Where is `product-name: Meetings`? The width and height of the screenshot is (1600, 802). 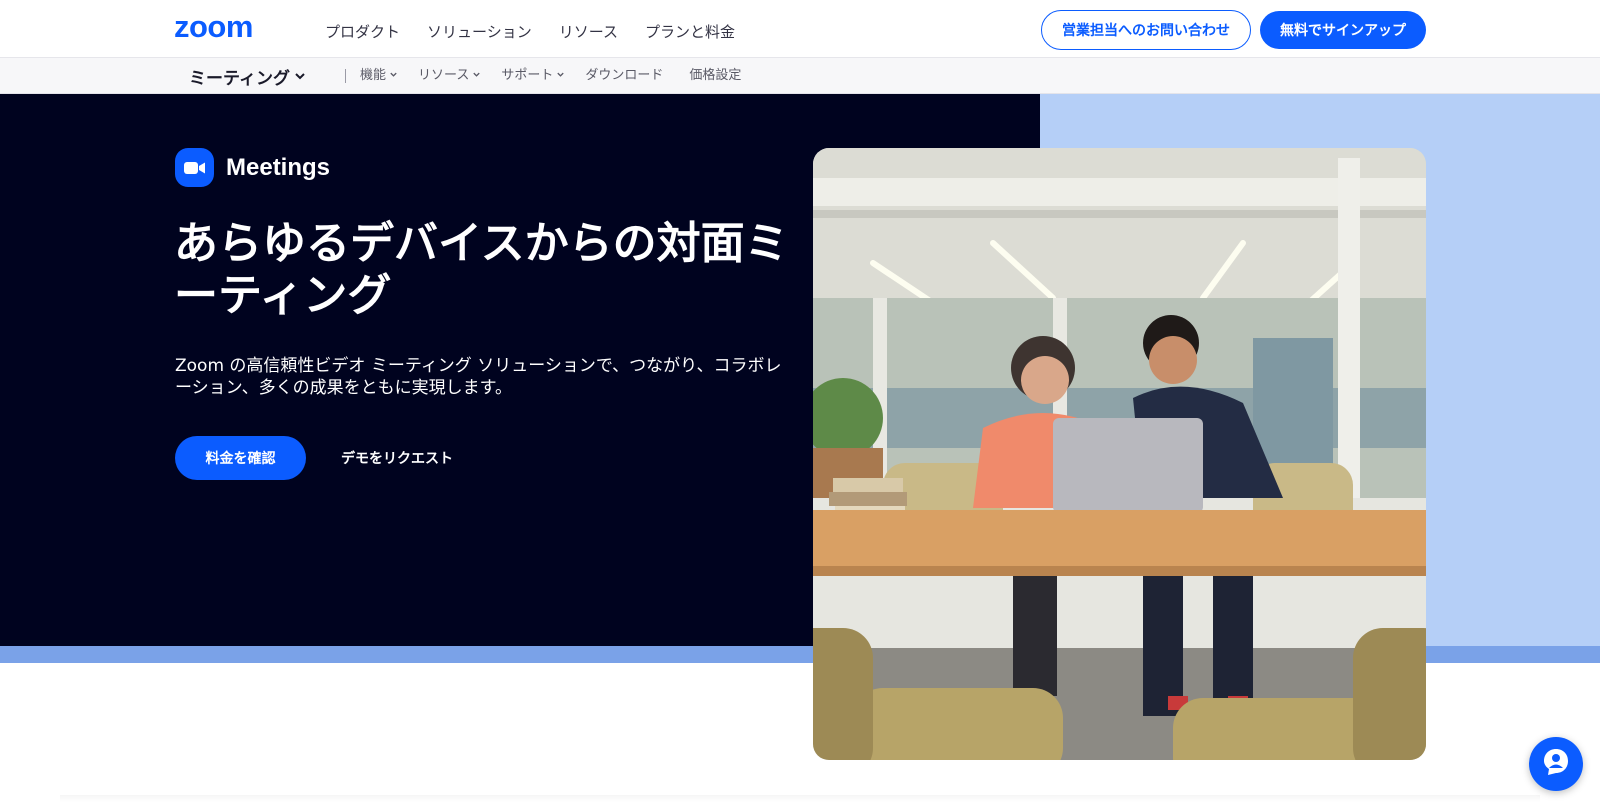
product-name: Meetings is located at coordinates (278, 167).